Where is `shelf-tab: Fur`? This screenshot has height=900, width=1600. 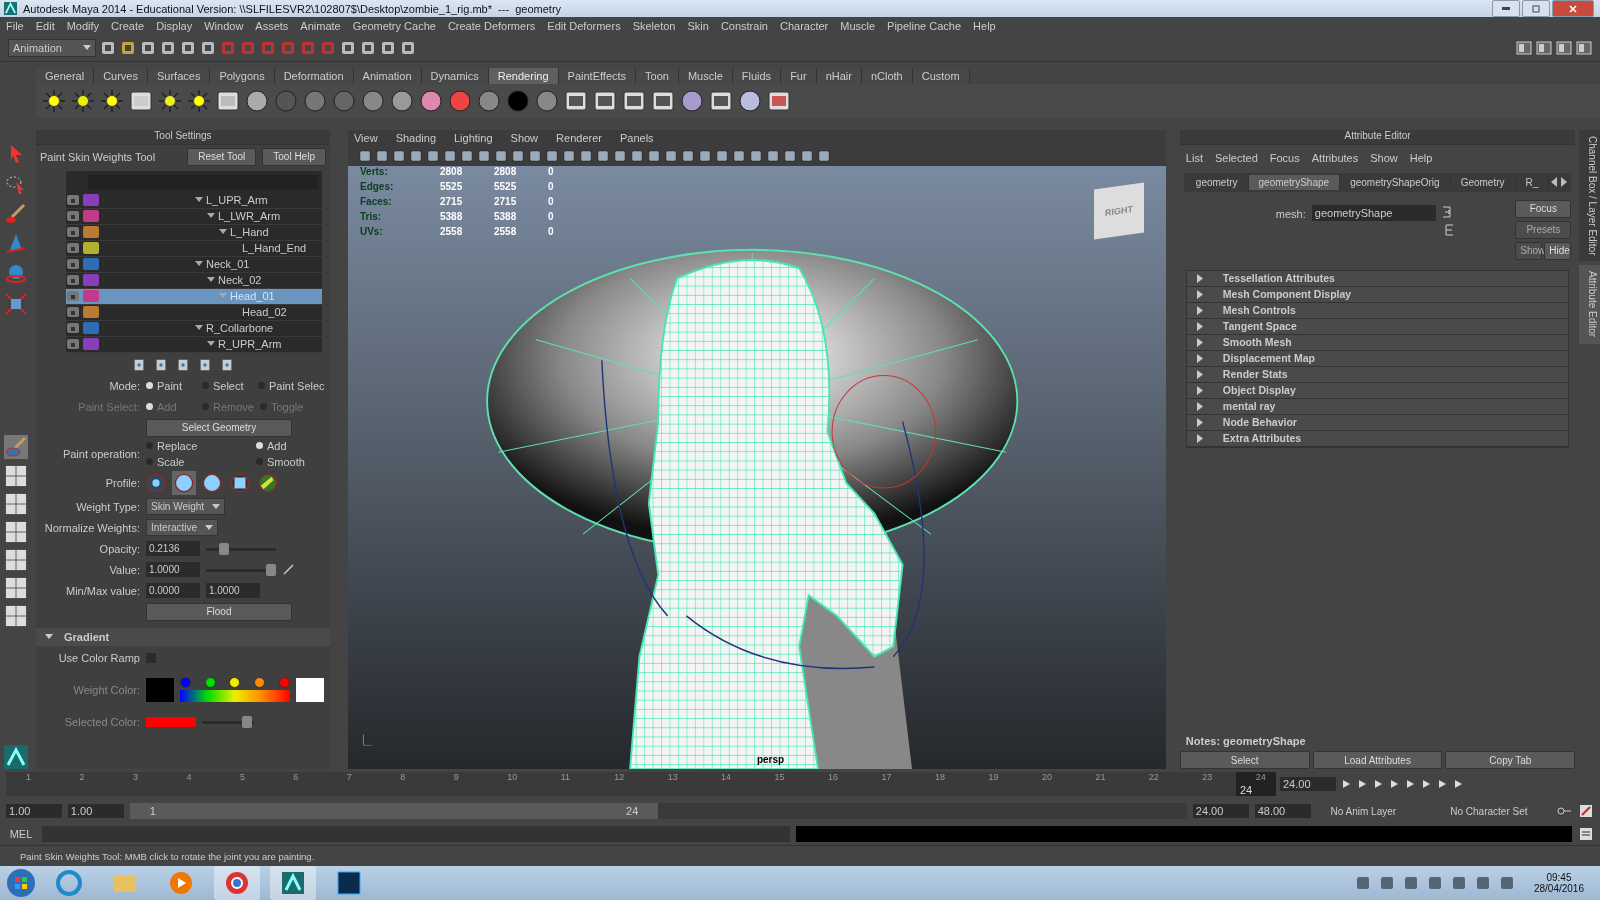 shelf-tab: Fur is located at coordinates (799, 75).